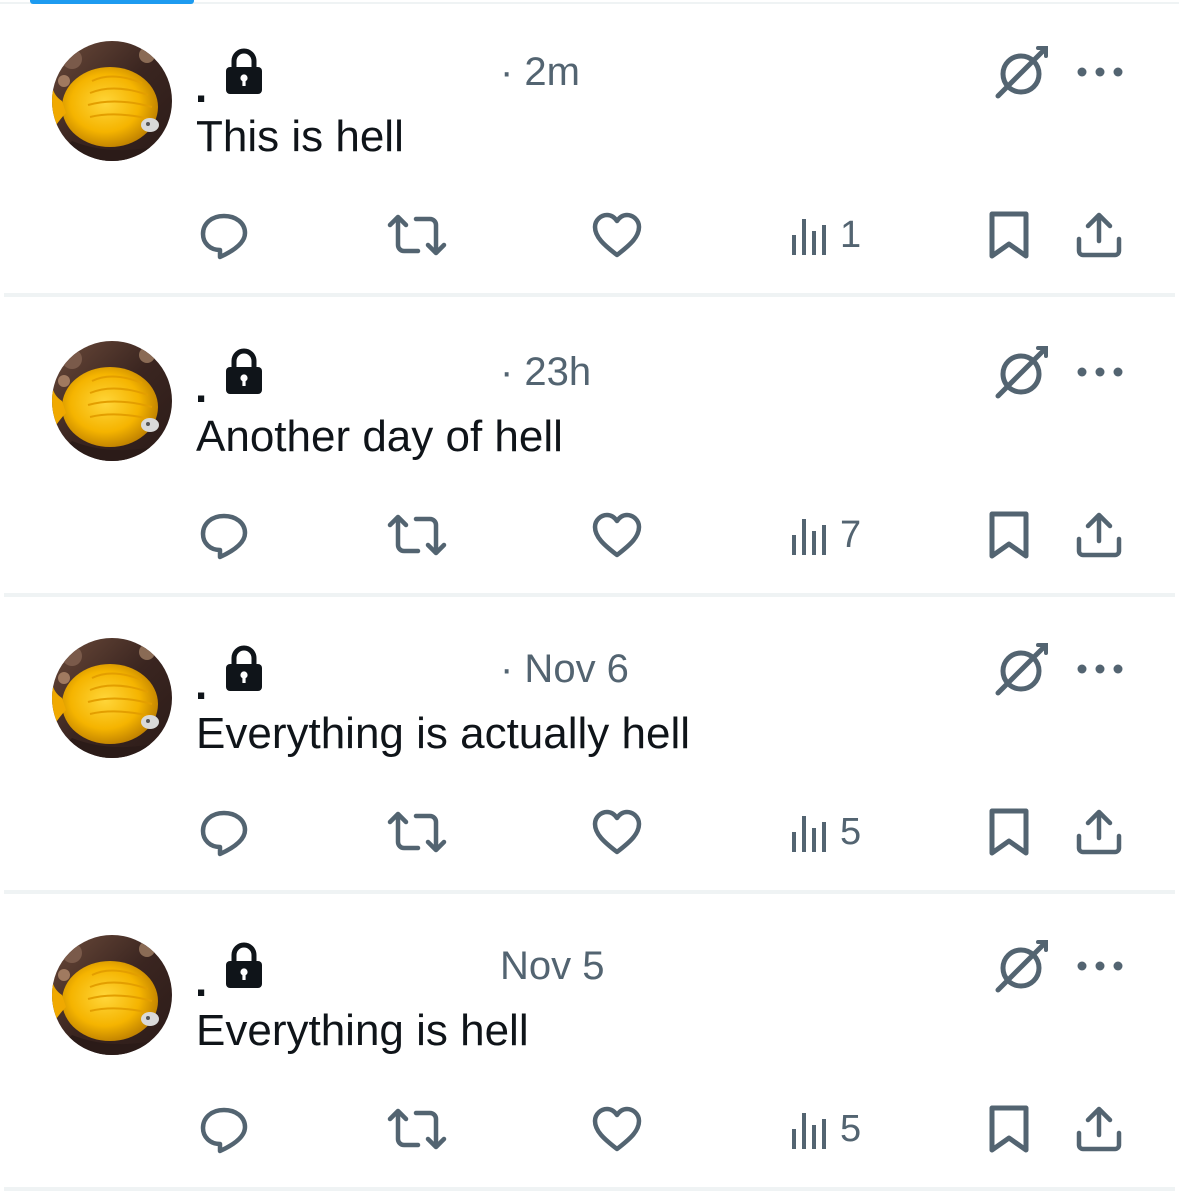  I want to click on post-text: Everything is actually hell, so click(443, 733).